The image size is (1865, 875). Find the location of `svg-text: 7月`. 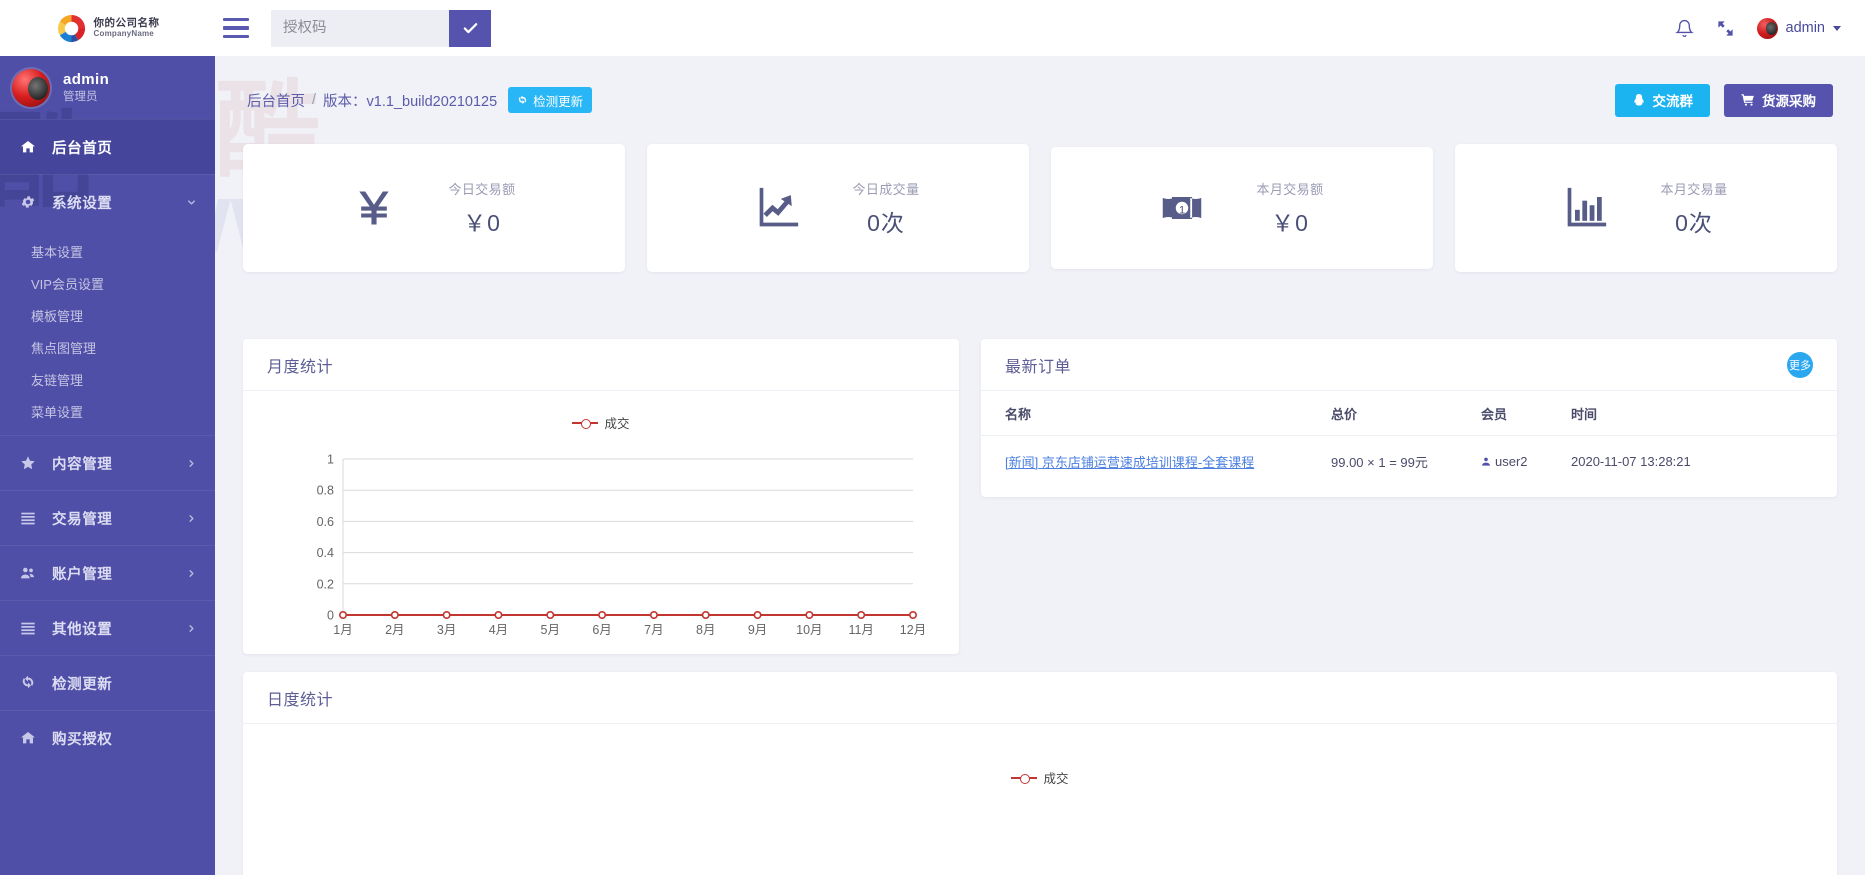

svg-text: 7月 is located at coordinates (653, 630).